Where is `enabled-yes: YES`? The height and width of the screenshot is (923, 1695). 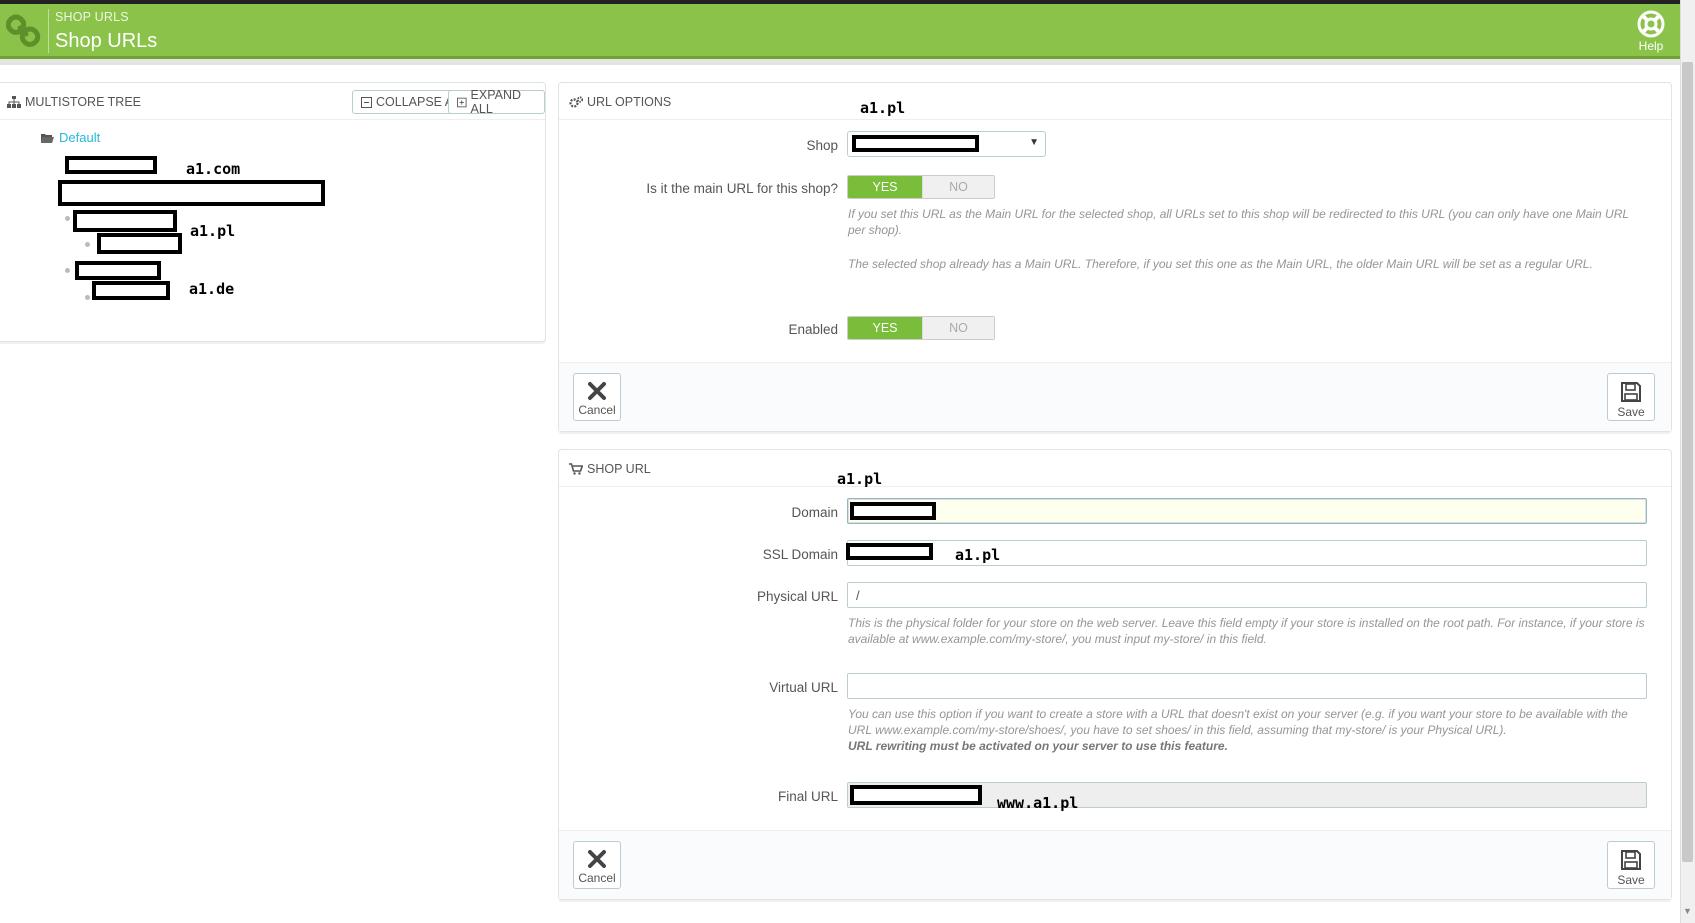
enabled-yes: YES is located at coordinates (885, 328).